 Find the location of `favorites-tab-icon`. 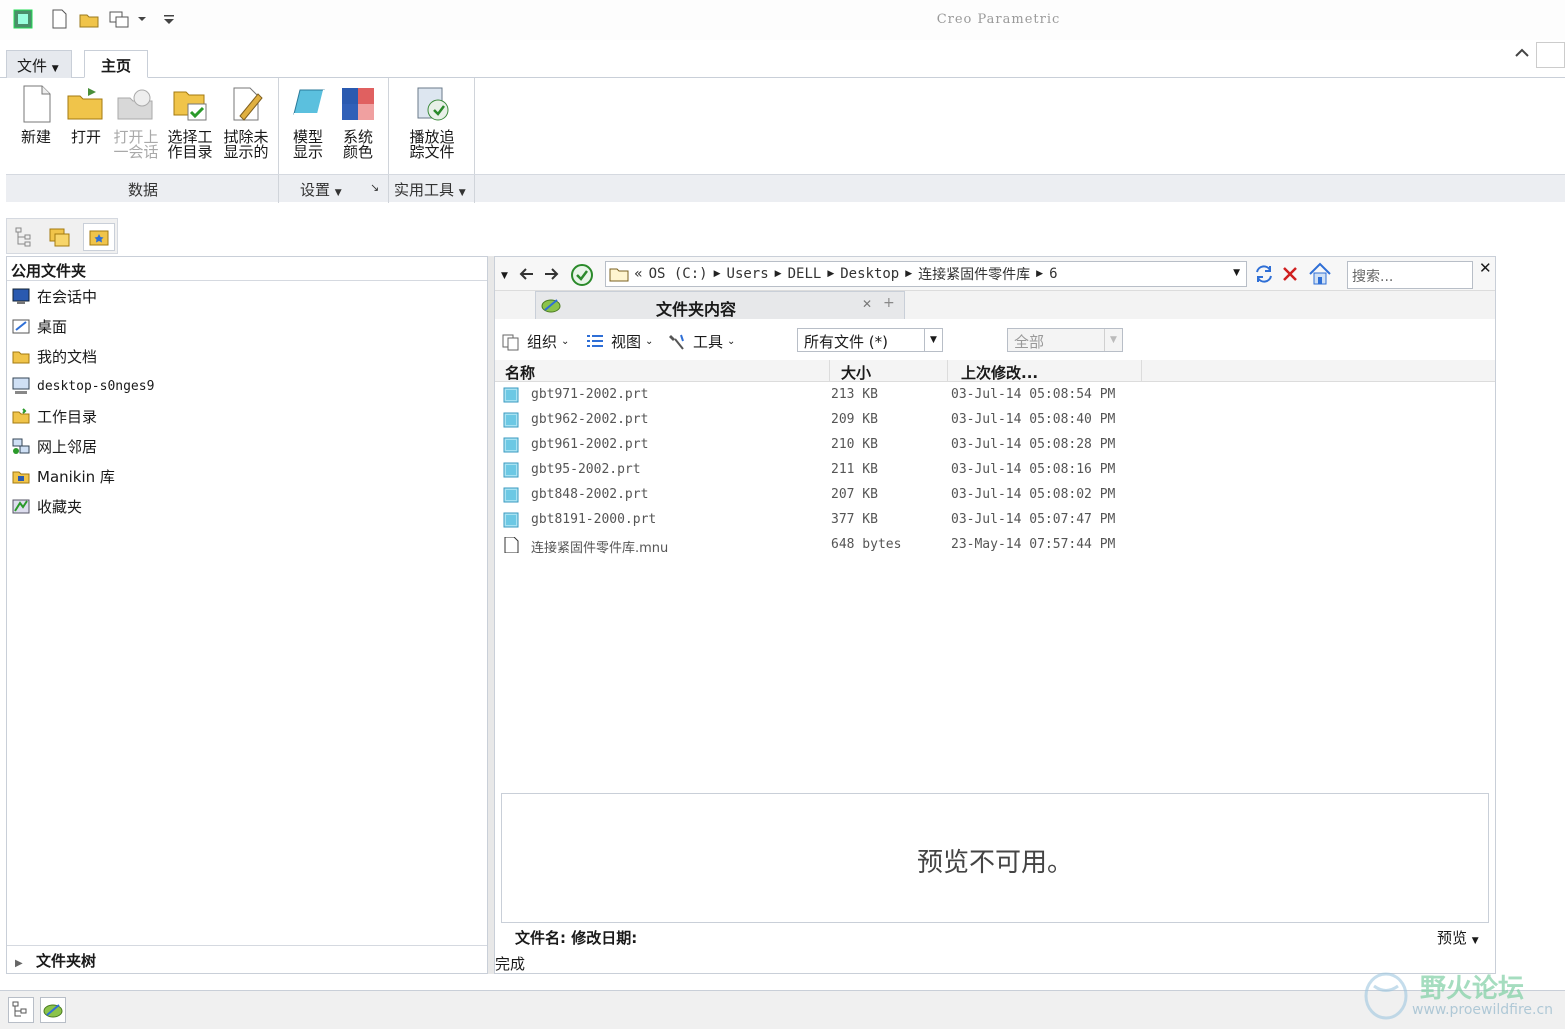

favorites-tab-icon is located at coordinates (99, 237).